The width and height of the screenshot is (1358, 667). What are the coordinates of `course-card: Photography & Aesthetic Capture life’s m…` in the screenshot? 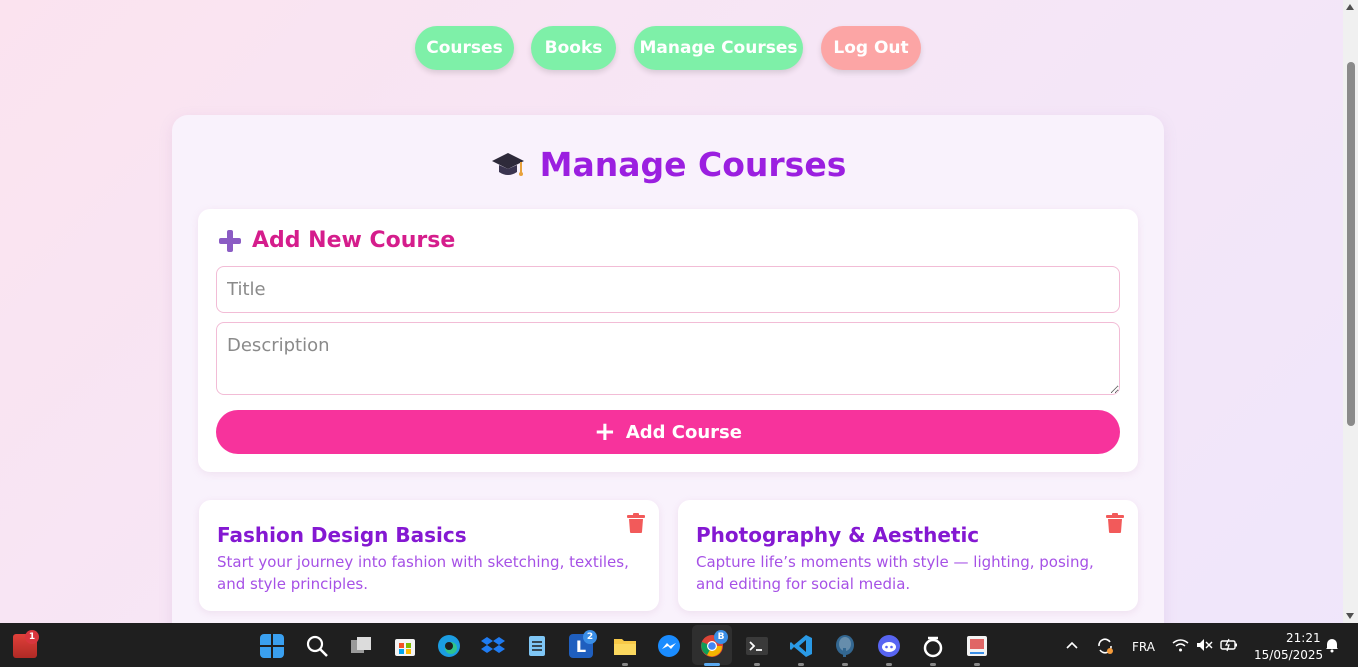 It's located at (908, 555).